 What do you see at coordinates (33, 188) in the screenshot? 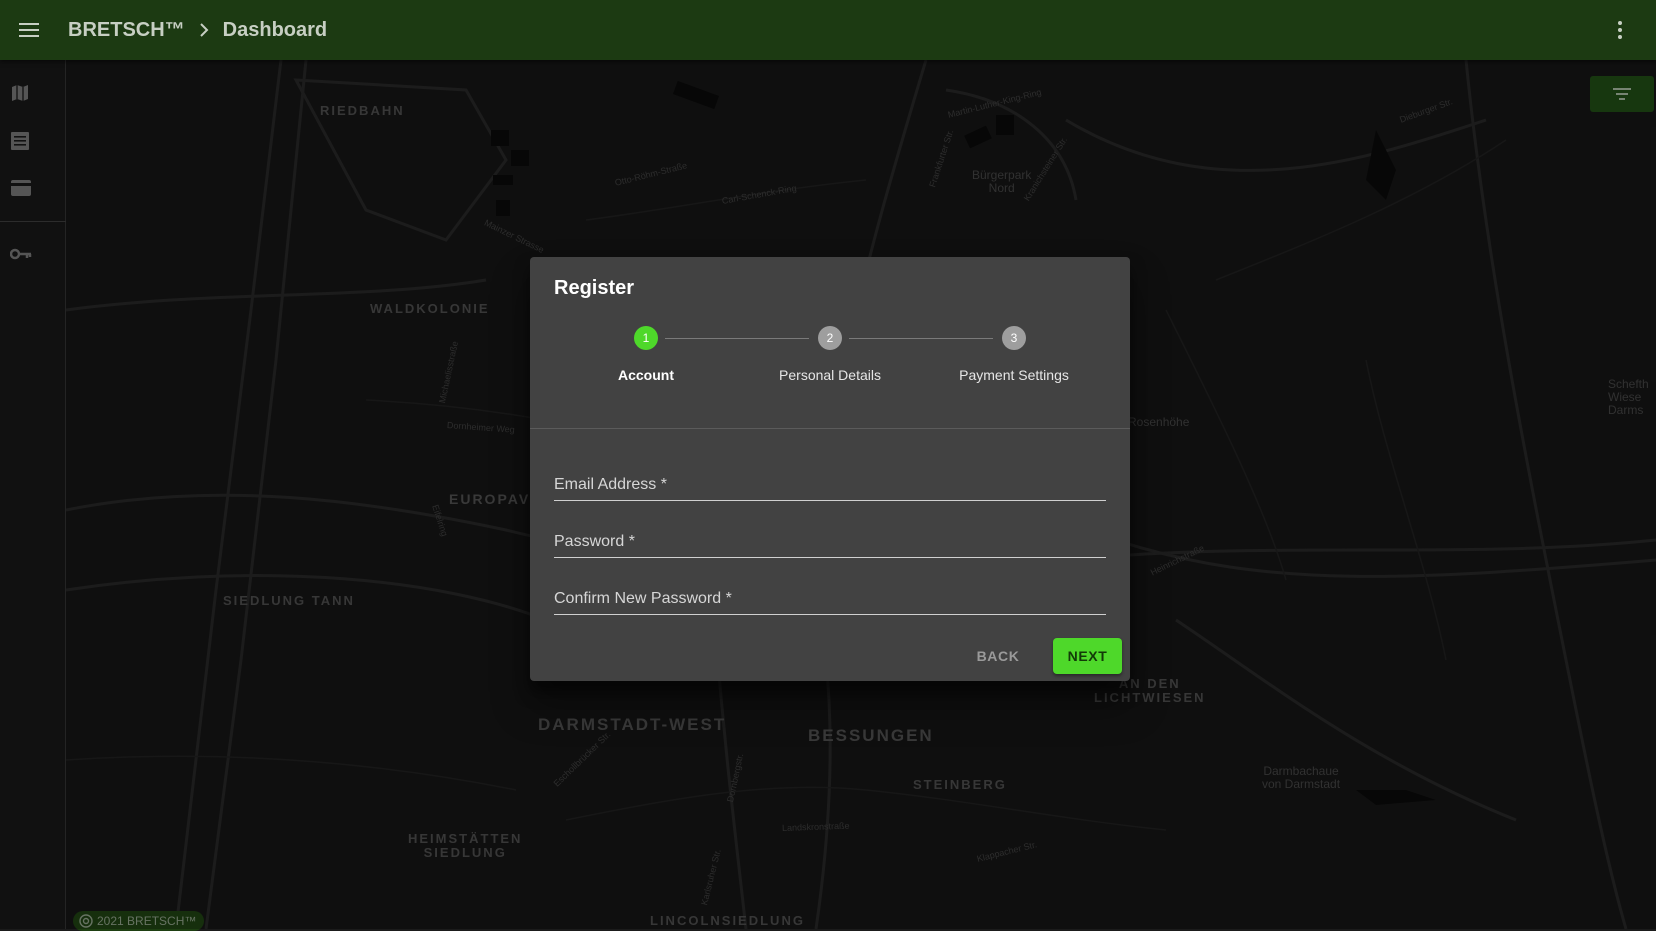
I see `sidebar-item-payment` at bounding box center [33, 188].